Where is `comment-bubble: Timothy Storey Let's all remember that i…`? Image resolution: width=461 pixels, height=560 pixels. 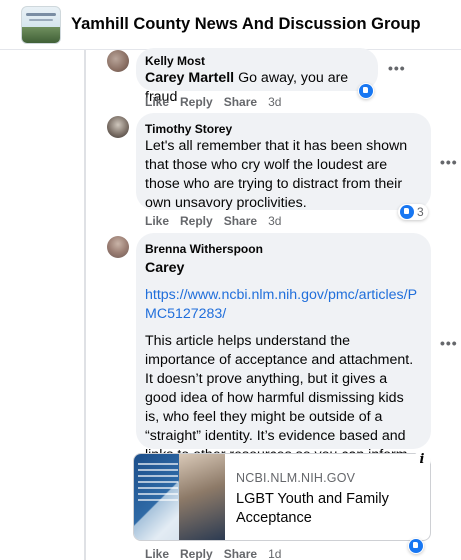
comment-bubble: Timothy Storey Let's all remember that i… is located at coordinates (283, 162).